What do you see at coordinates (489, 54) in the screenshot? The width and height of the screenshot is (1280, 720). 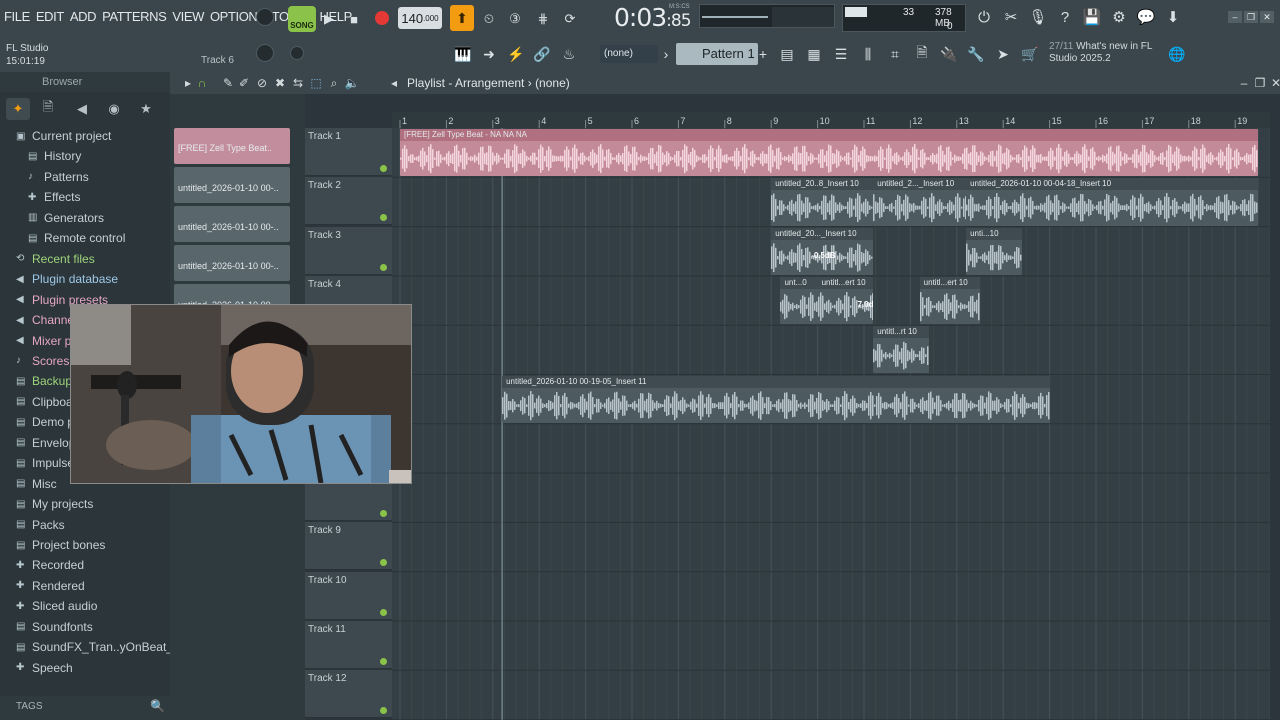 I see `forward-button: ➜` at bounding box center [489, 54].